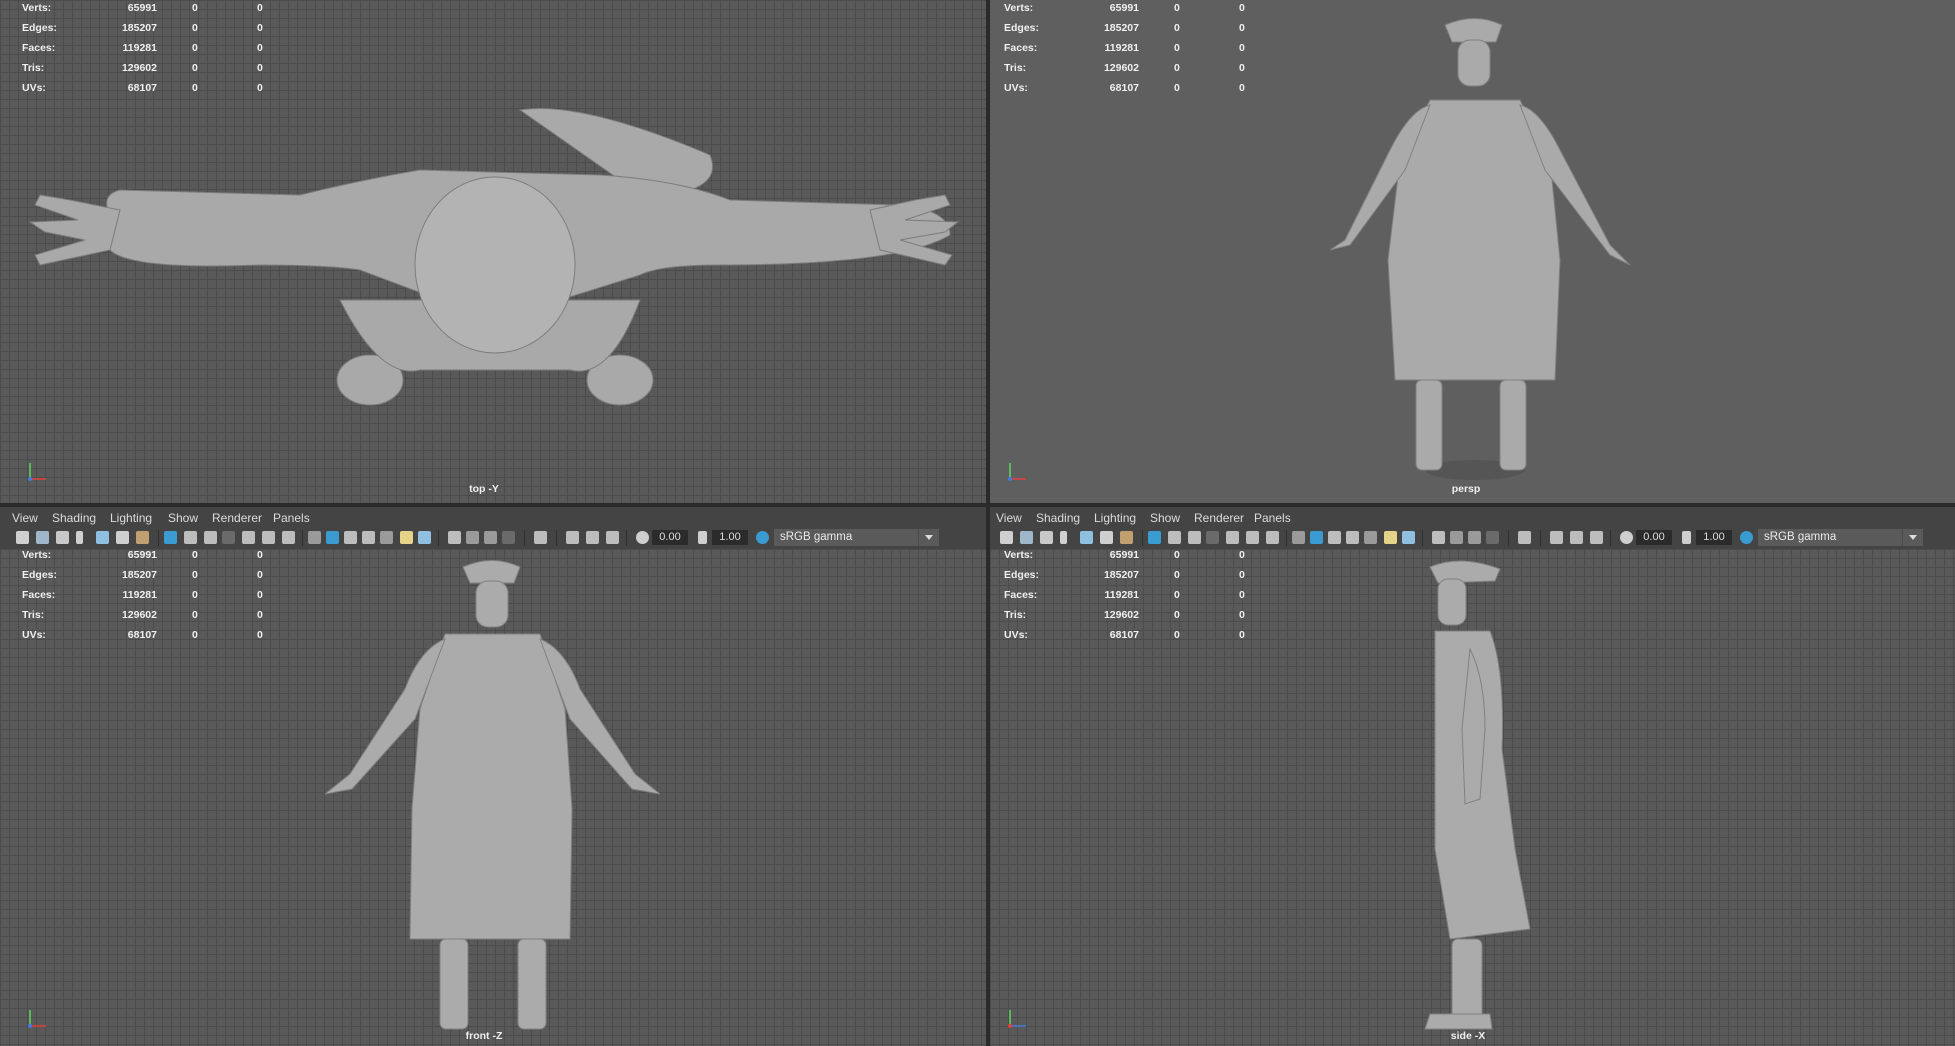 The height and width of the screenshot is (1046, 1955). Describe the element at coordinates (37, 1019) in the screenshot. I see `axis-gizmo-front` at that location.